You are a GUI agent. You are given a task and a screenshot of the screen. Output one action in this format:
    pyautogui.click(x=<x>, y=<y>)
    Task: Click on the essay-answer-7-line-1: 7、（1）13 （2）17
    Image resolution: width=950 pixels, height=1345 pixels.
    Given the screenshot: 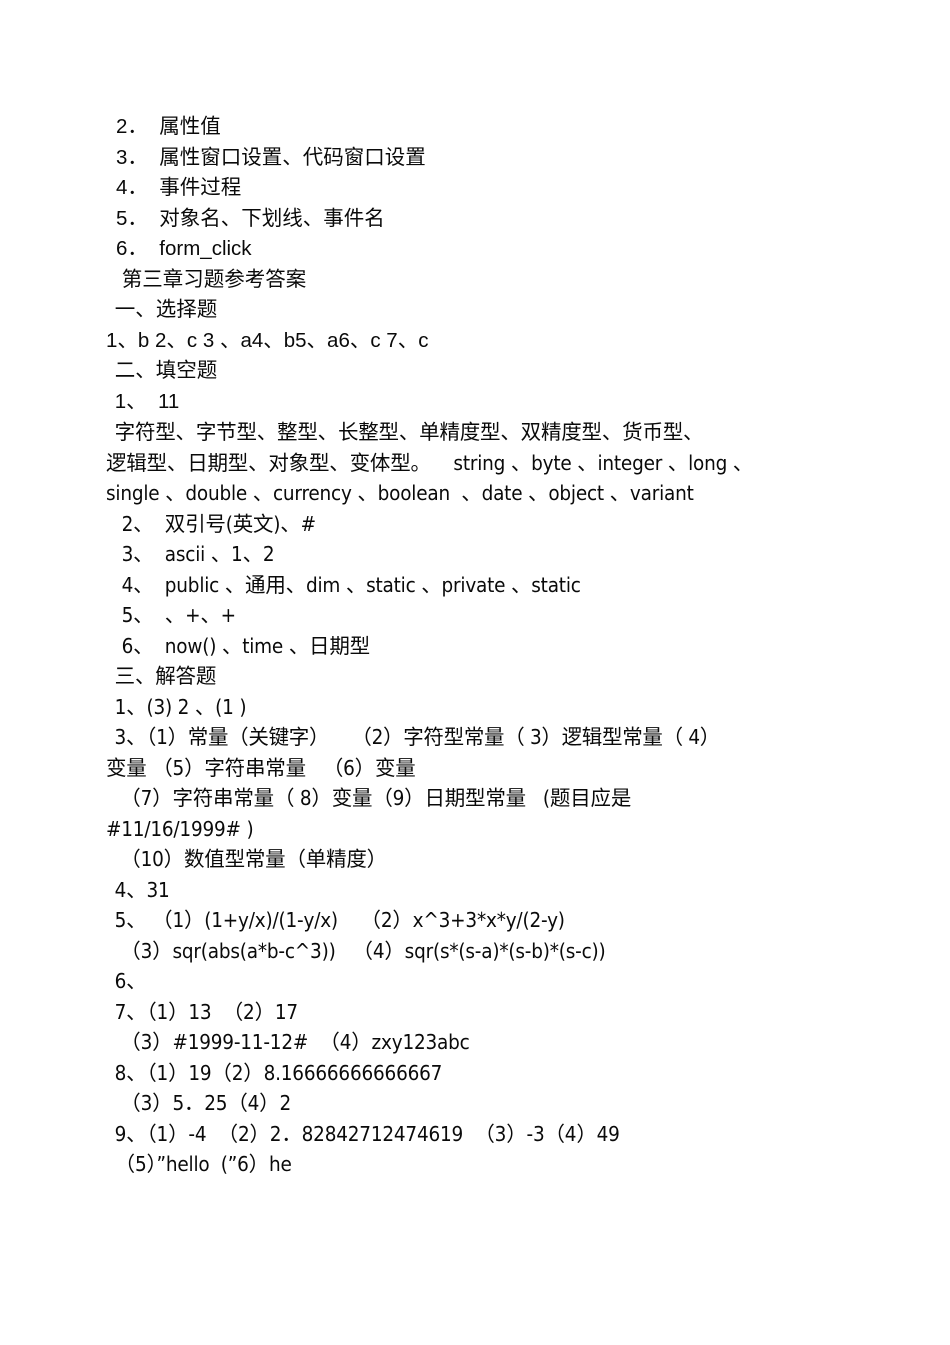 What is the action you would take?
    pyautogui.click(x=203, y=1011)
    